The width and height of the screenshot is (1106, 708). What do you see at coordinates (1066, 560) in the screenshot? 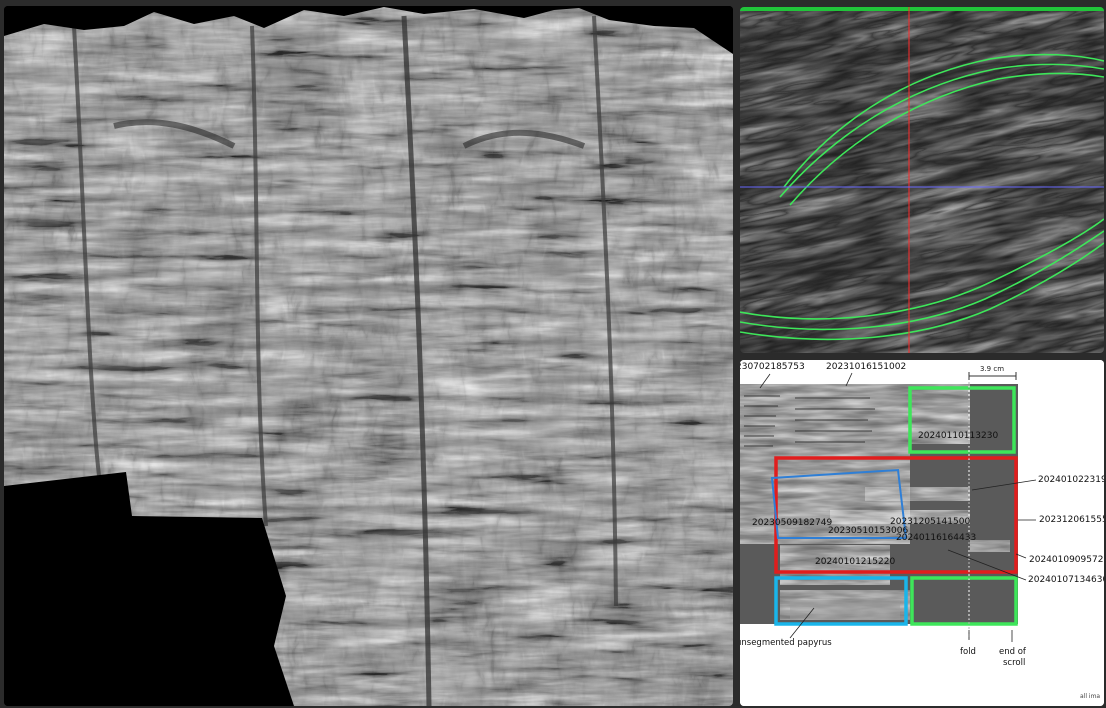
I see `segment-id-right-3: 20240109095720` at bounding box center [1066, 560].